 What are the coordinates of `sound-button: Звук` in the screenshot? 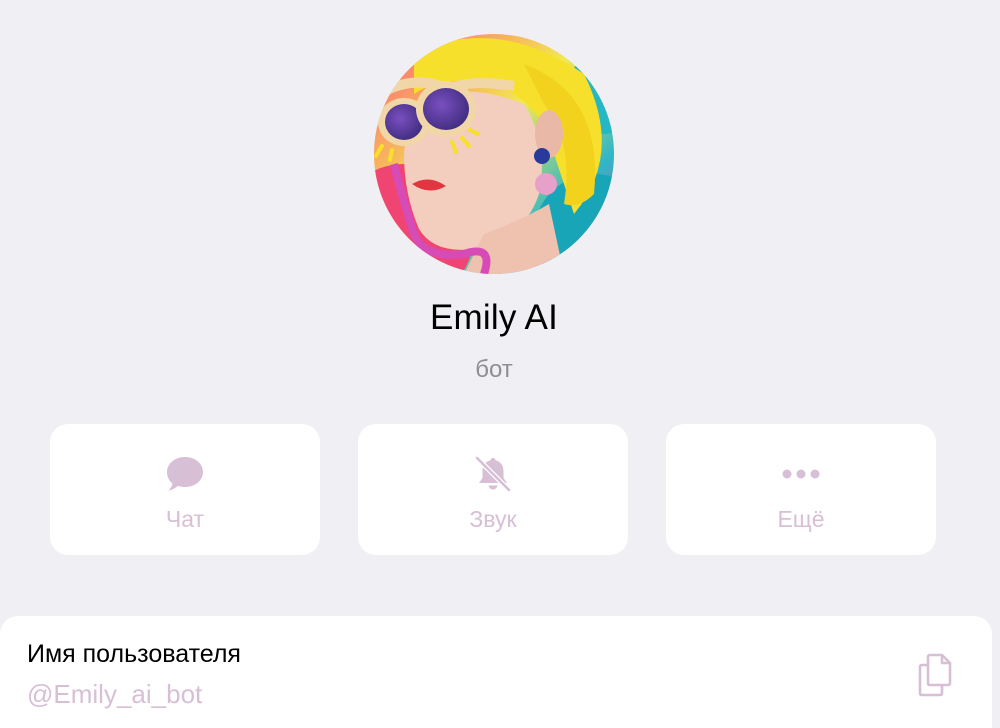 It's located at (493, 489).